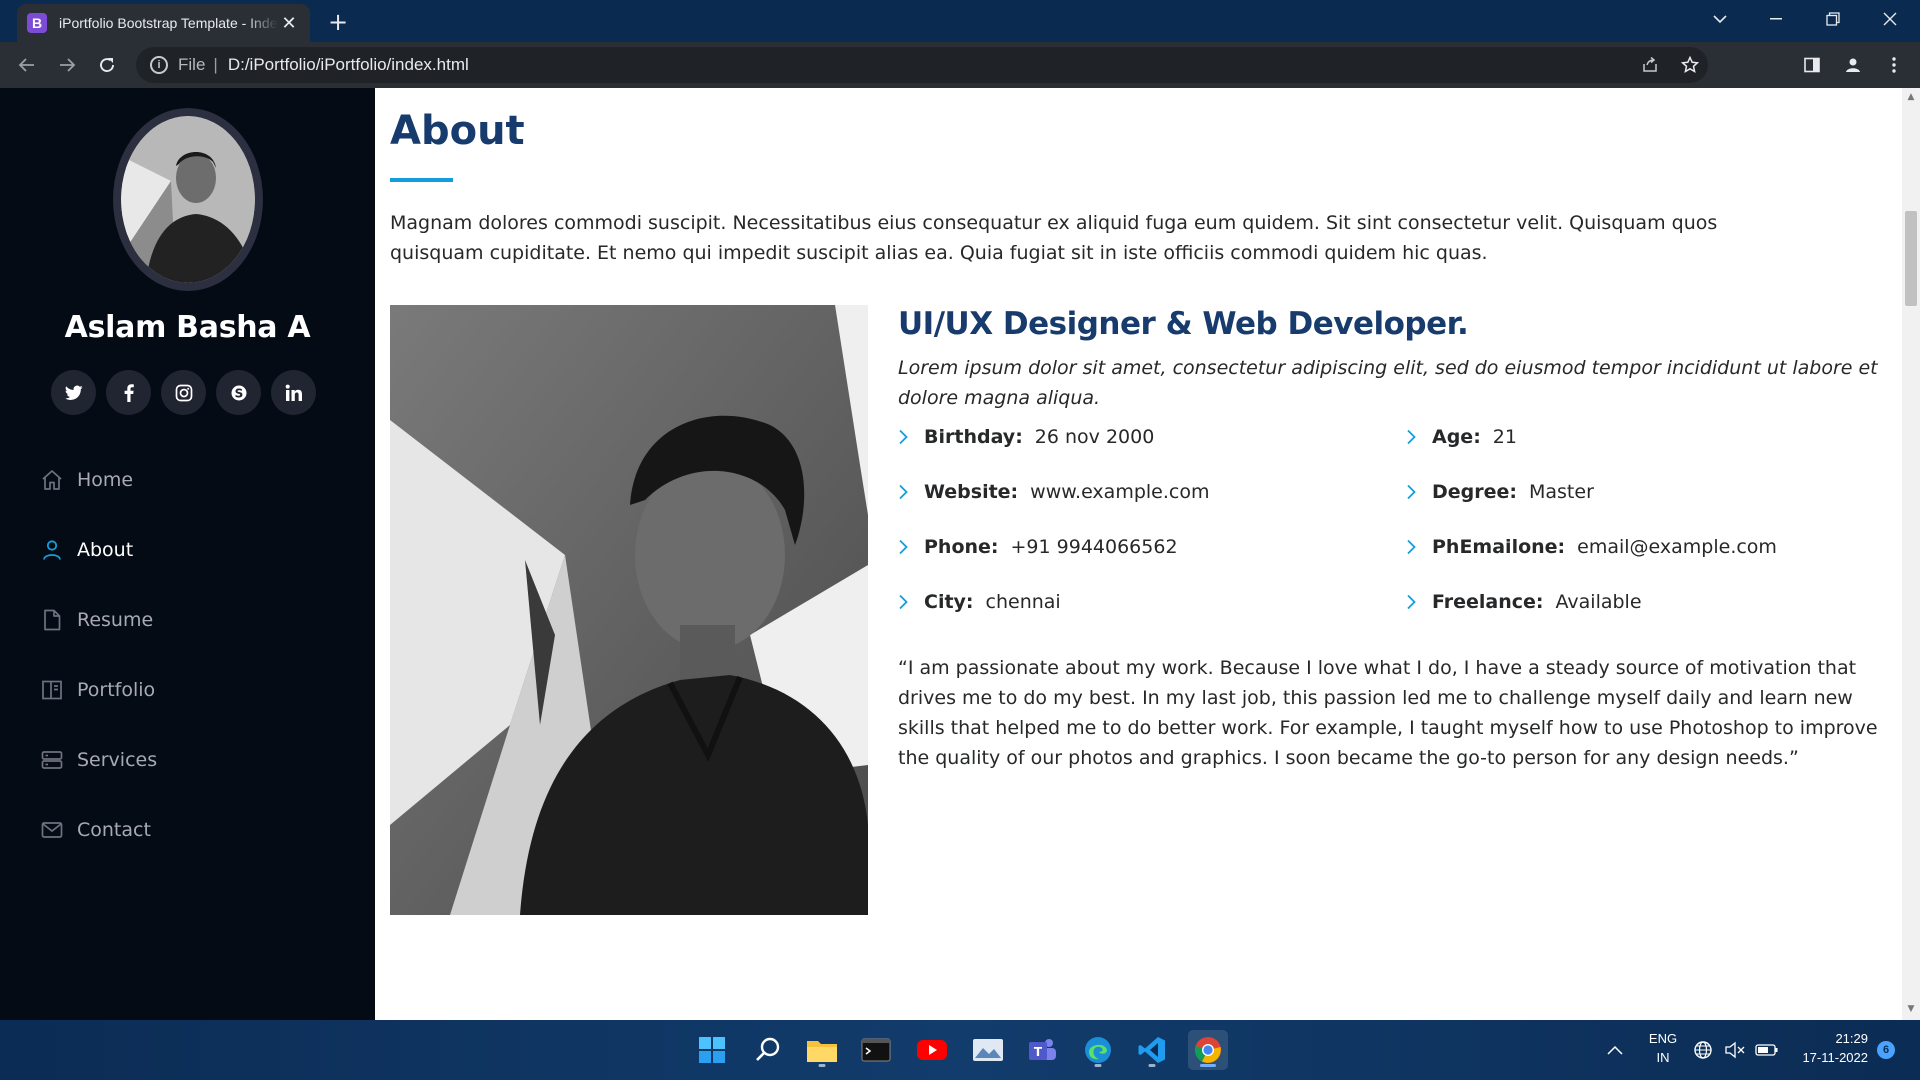  Describe the element at coordinates (1615, 1050) in the screenshot. I see `show-hidden-icons-icon` at that location.